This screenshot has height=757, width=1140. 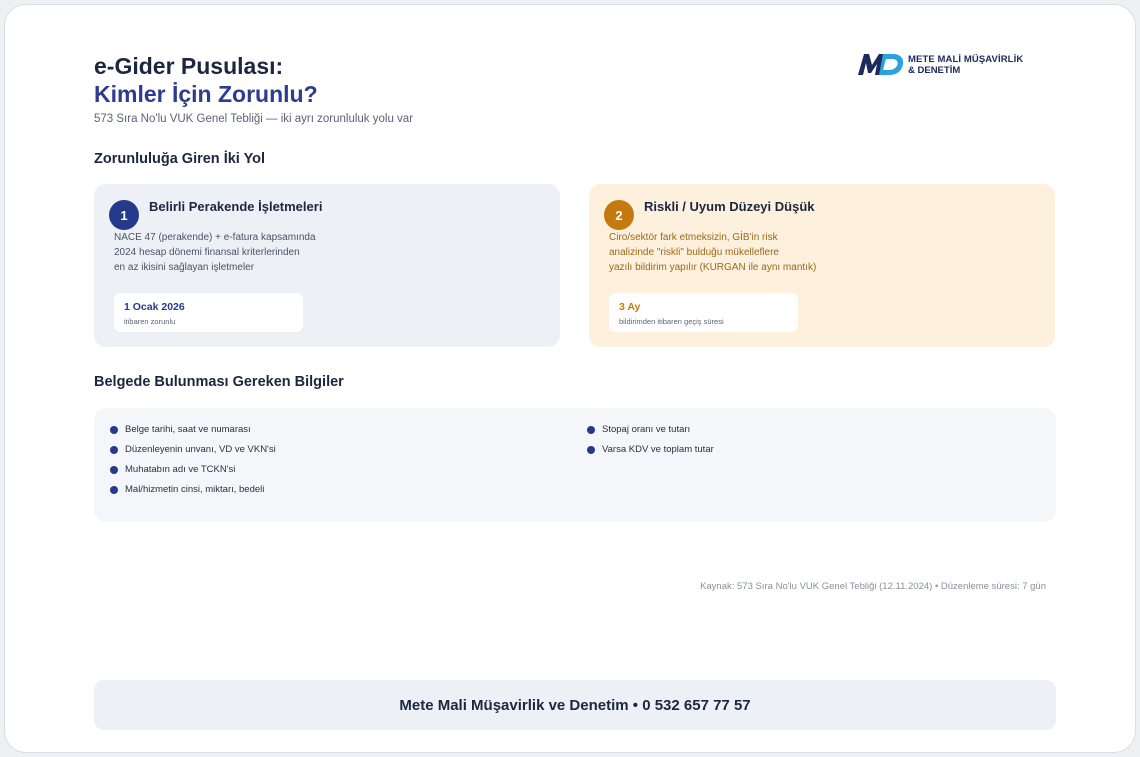 What do you see at coordinates (193, 474) in the screenshot?
I see `list-item: Muhatabın adı ve TCKN'si` at bounding box center [193, 474].